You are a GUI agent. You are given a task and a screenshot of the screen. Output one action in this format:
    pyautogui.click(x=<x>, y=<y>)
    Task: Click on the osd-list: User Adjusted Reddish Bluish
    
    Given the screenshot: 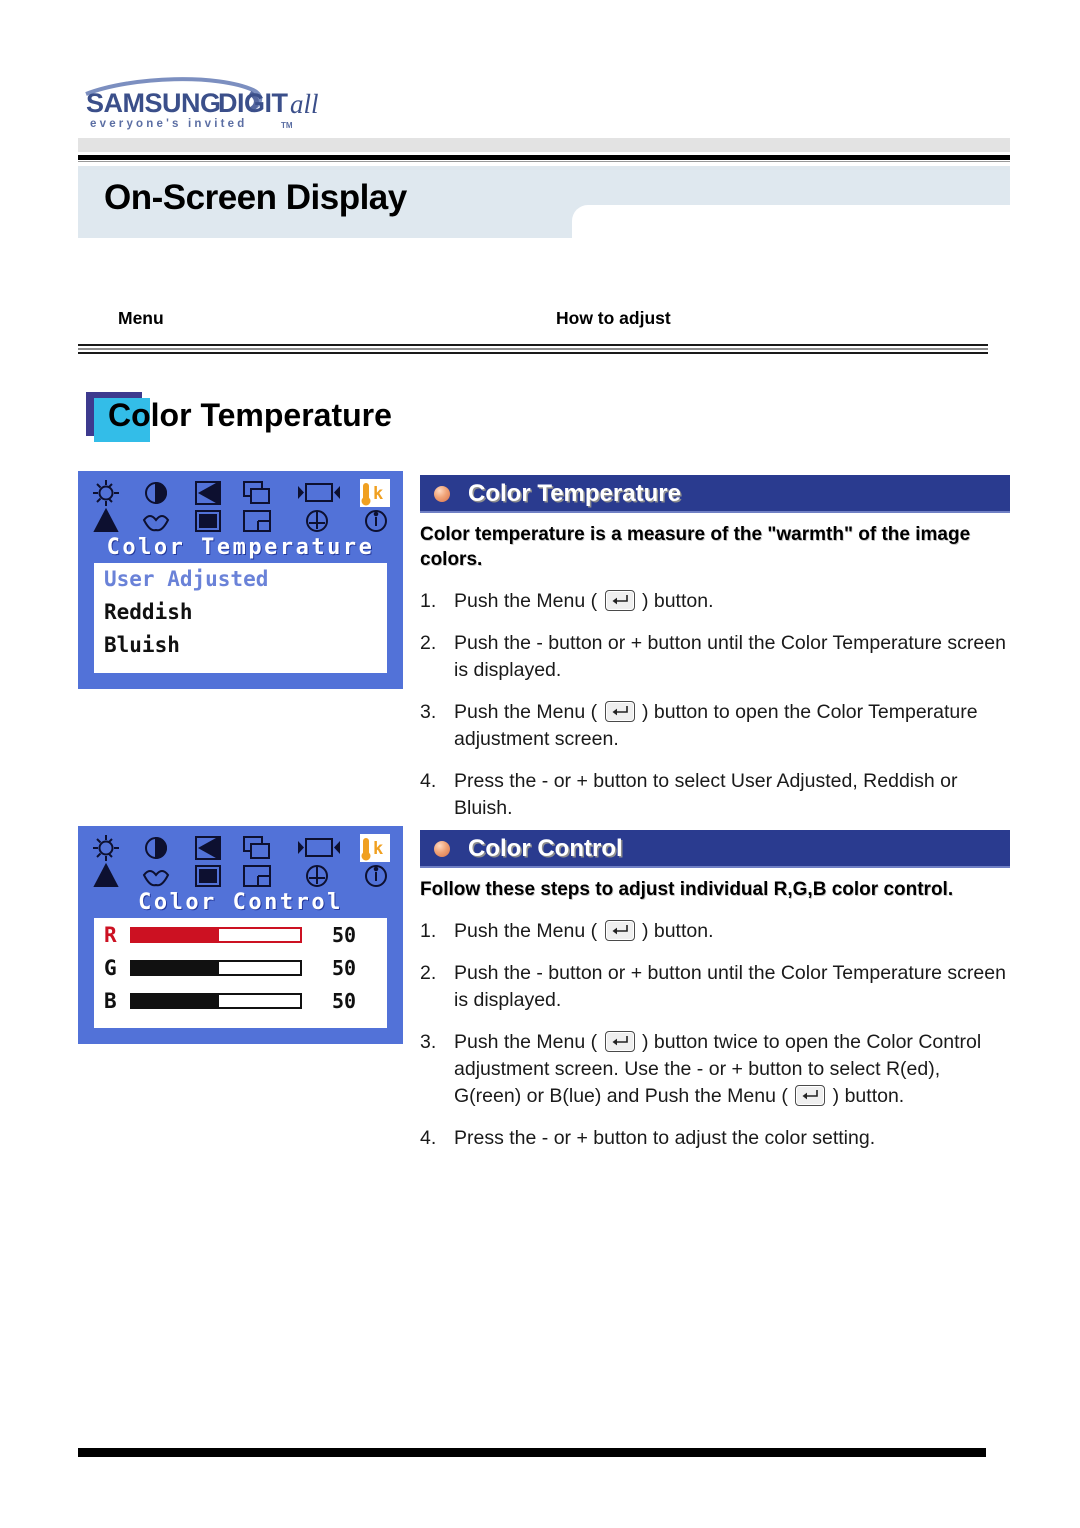 What is the action you would take?
    pyautogui.click(x=240, y=618)
    